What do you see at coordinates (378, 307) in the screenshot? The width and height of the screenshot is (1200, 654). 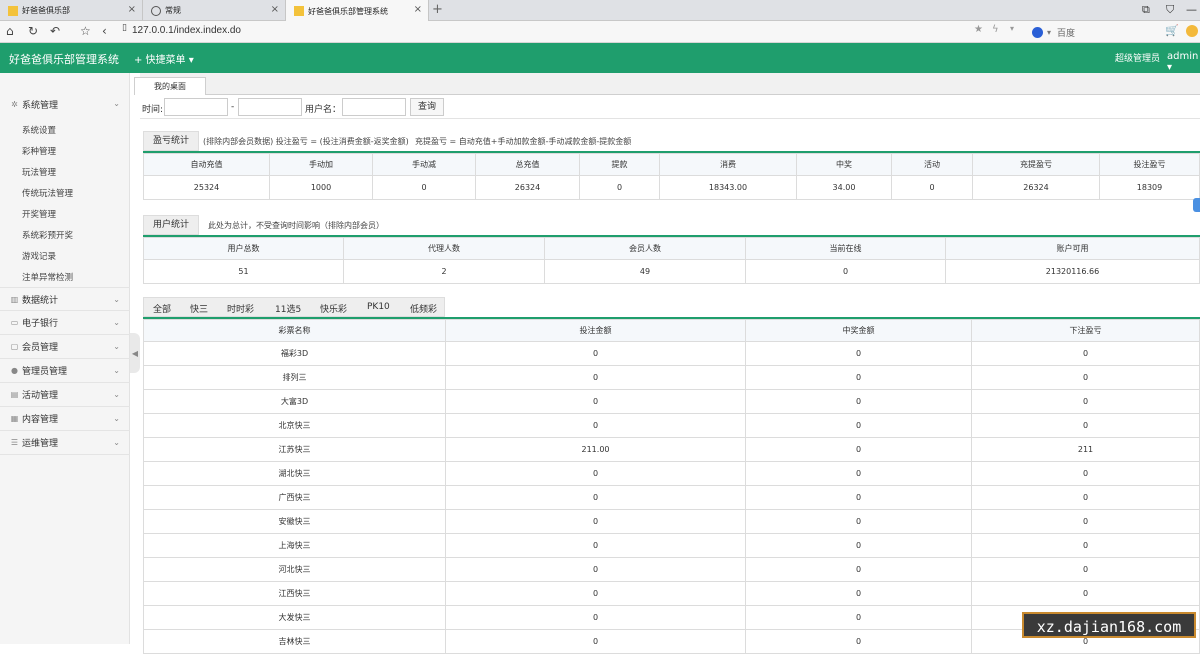 I see `tab-pk10: PK10` at bounding box center [378, 307].